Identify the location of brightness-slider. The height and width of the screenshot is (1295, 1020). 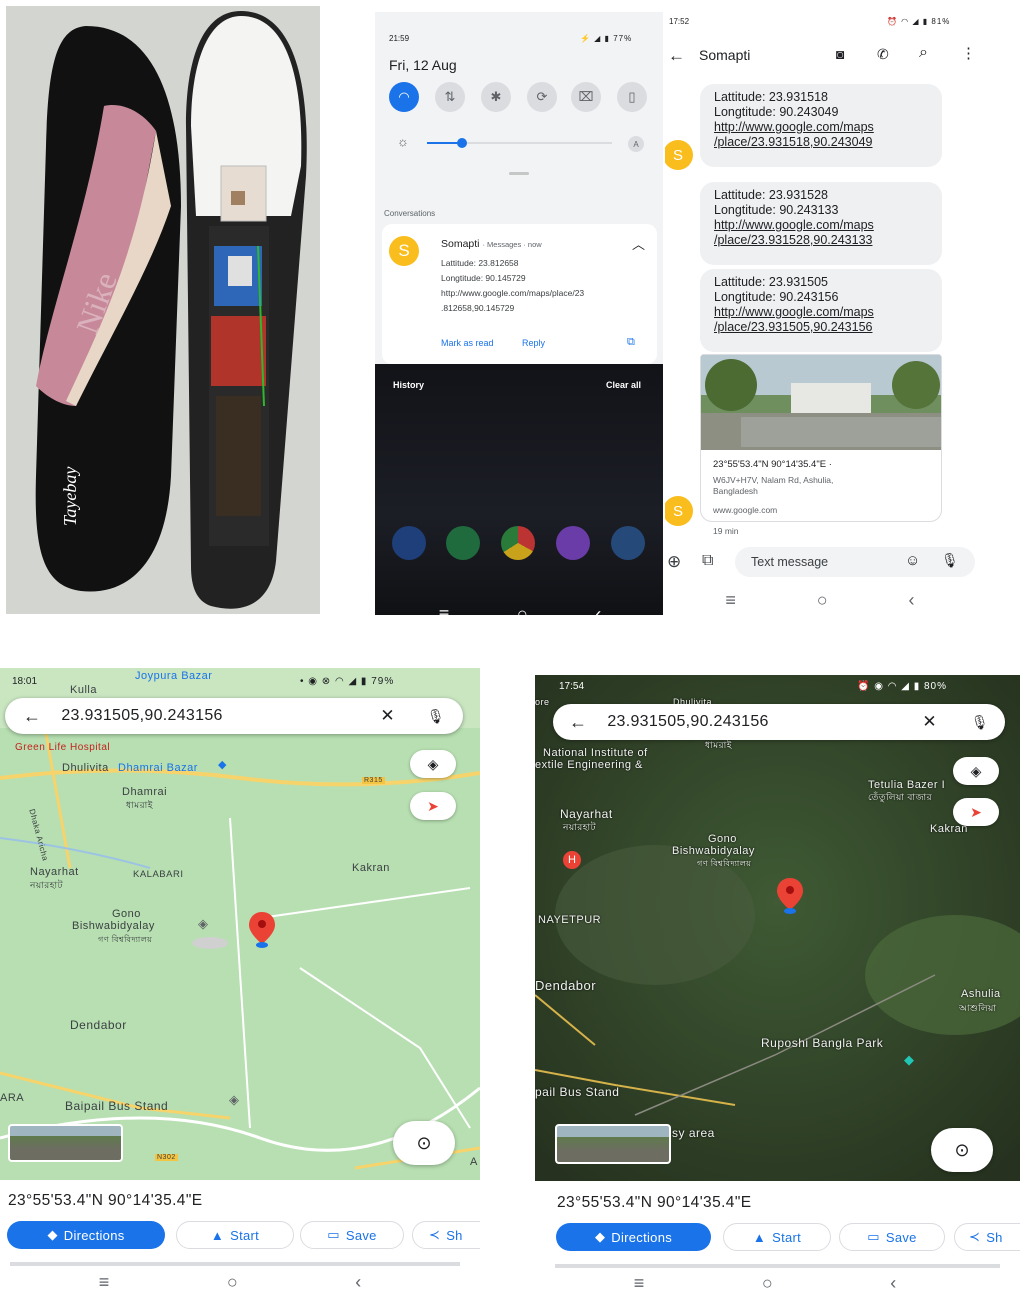
(519, 143).